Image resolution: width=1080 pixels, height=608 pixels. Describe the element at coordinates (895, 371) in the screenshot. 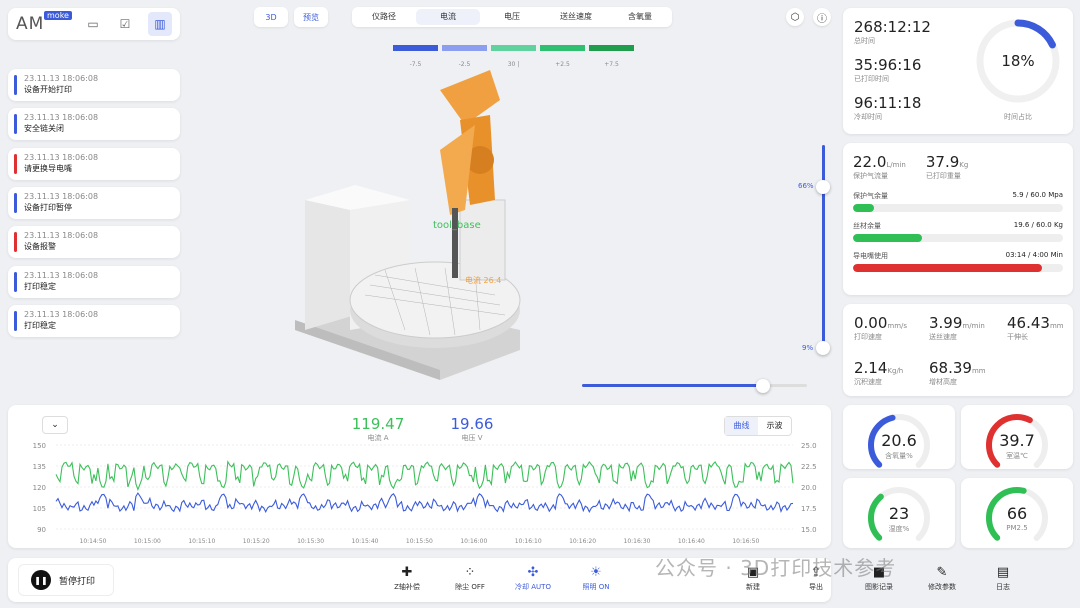

I see `speed-stat-unit: Kg/h` at that location.